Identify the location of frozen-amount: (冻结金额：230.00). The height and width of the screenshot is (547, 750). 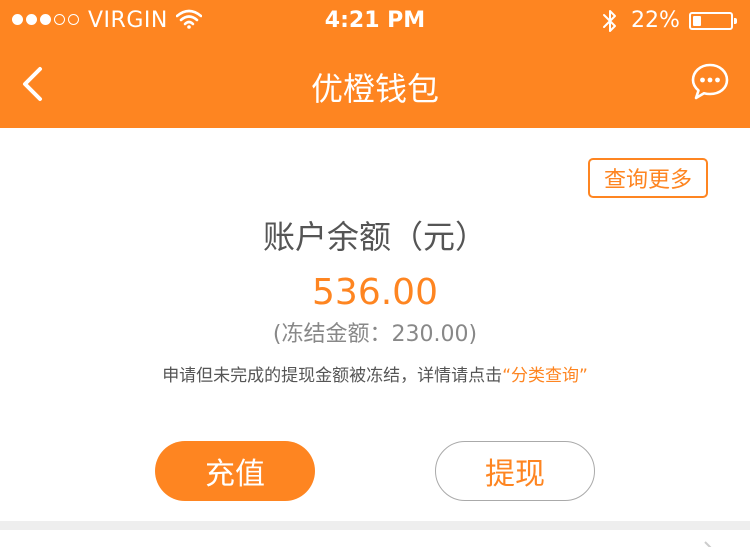
(375, 334).